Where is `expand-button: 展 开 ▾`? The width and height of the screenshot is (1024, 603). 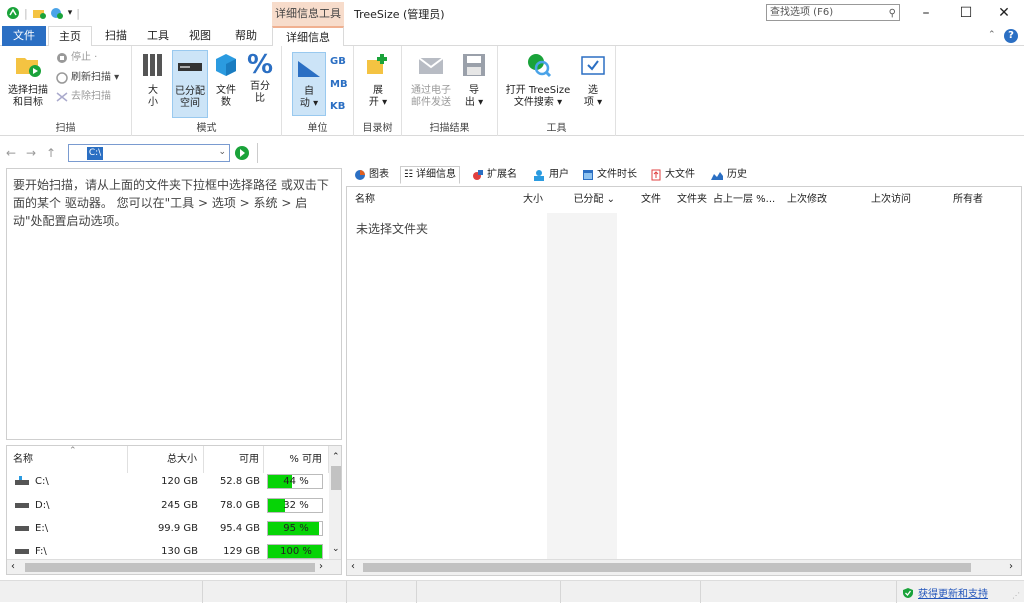 expand-button: 展 开 ▾ is located at coordinates (378, 80).